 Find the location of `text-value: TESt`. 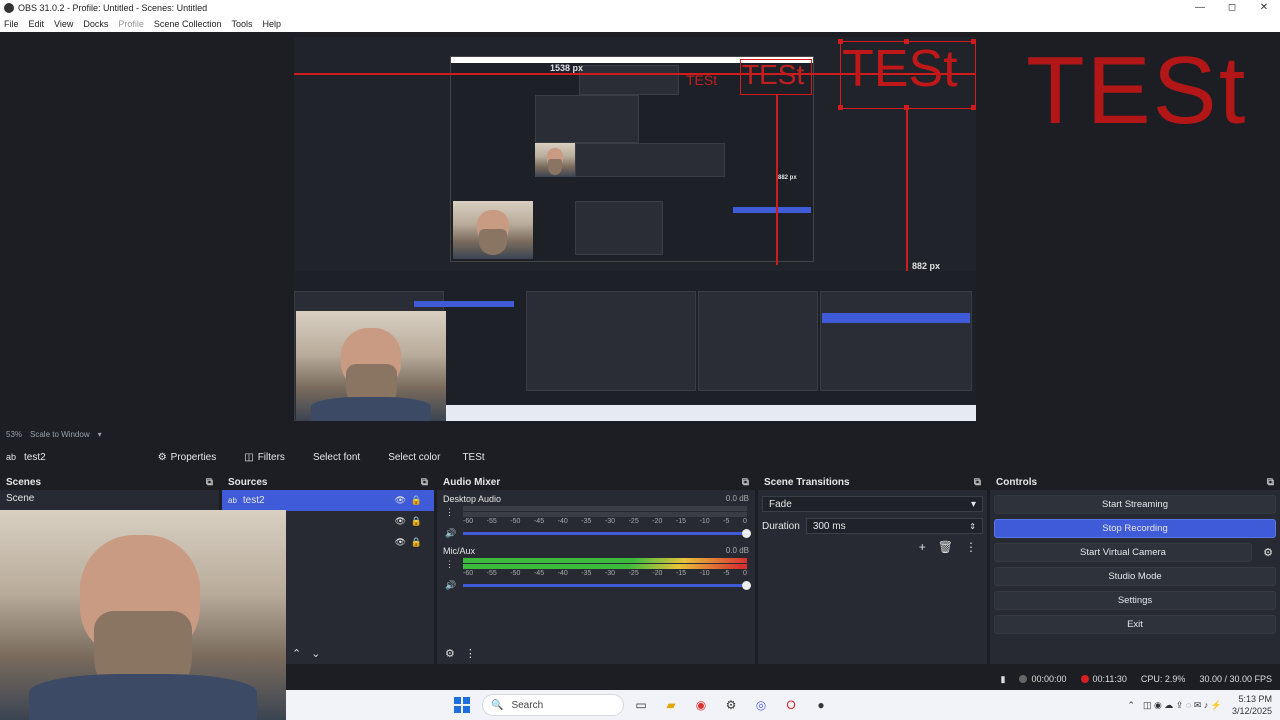

text-value: TESt is located at coordinates (473, 457).